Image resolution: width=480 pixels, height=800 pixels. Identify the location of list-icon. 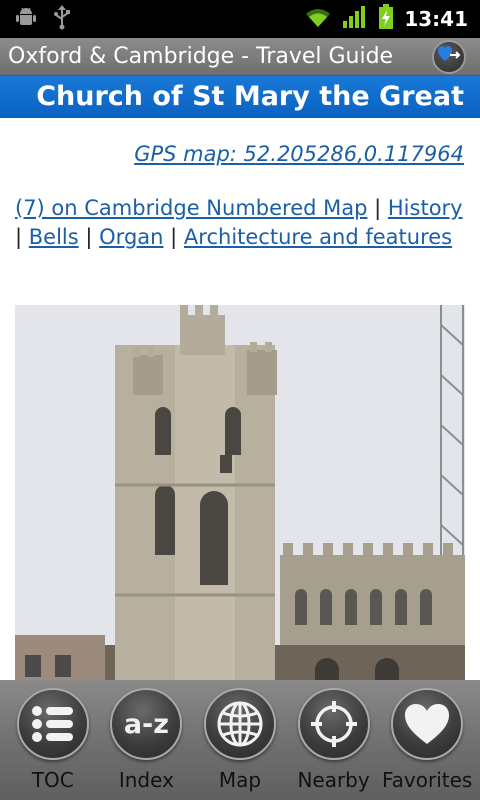
(52, 724).